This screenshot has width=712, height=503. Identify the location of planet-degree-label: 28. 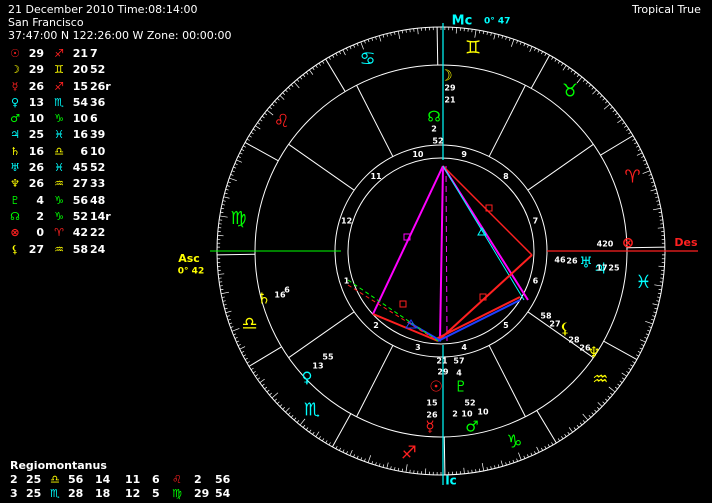
(574, 340).